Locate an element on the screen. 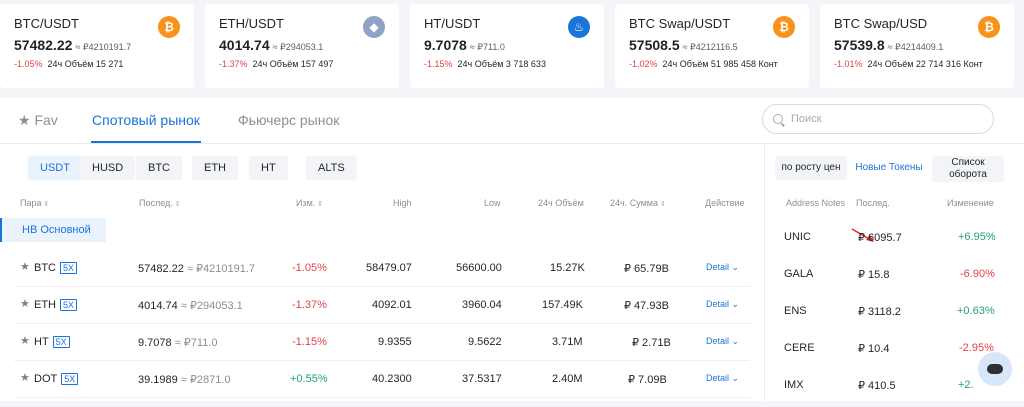 The width and height of the screenshot is (1024, 407). header-last: Послед. ⇕ is located at coordinates (160, 203).